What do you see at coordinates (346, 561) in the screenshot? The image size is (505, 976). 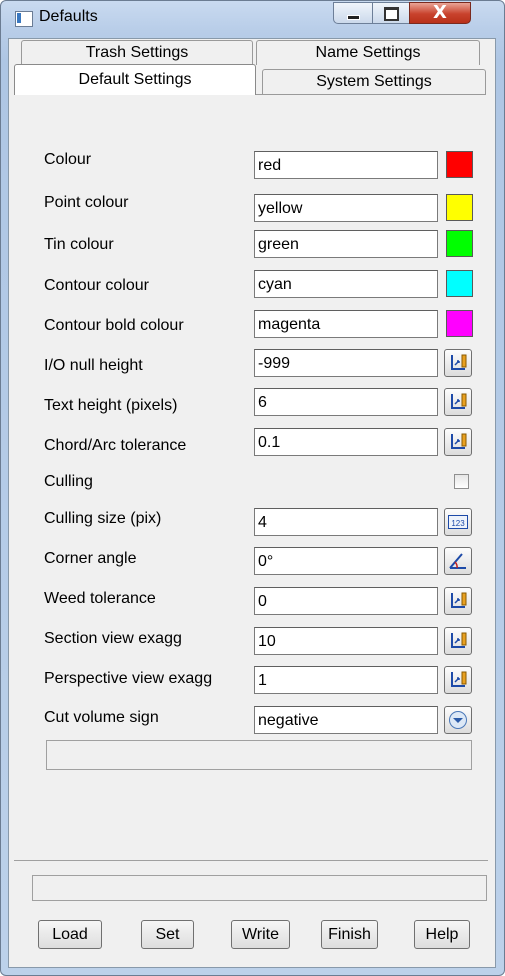 I see `corner-angle-input: 0°` at bounding box center [346, 561].